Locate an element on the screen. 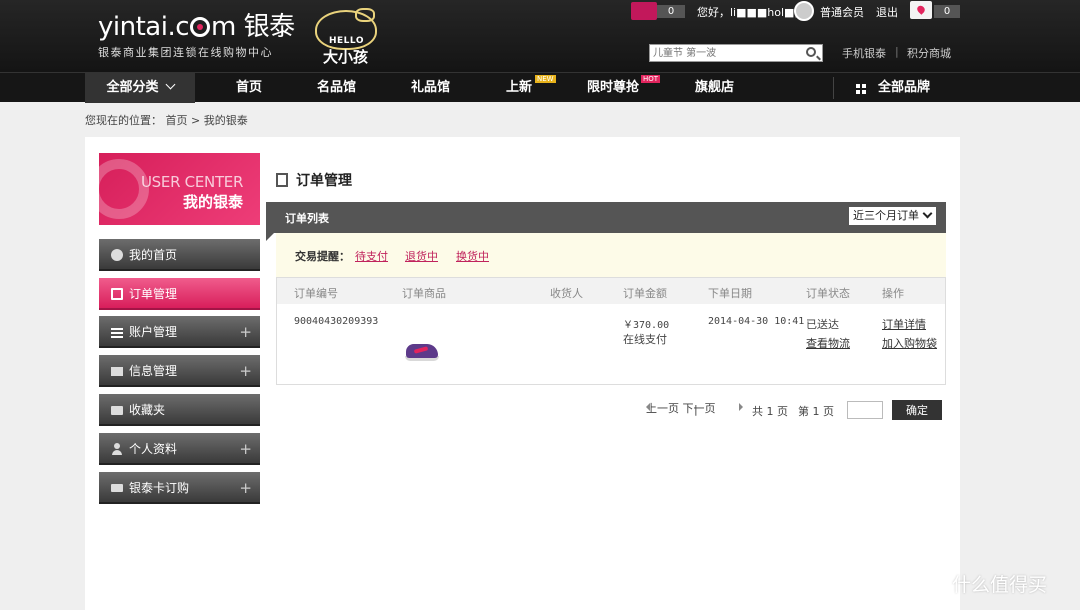 The width and height of the screenshot is (1080, 610). column-header: 订单商品 is located at coordinates (424, 293).